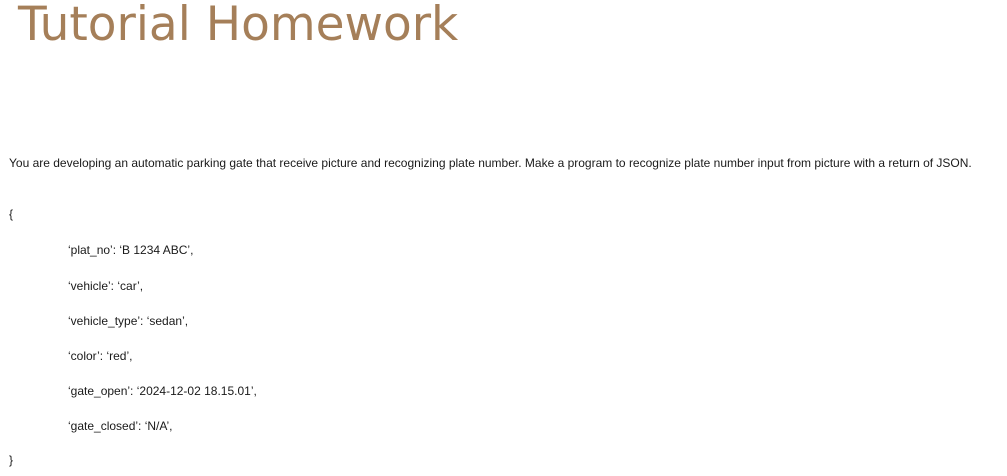  What do you see at coordinates (11, 460) in the screenshot?
I see `json-close-brace: }` at bounding box center [11, 460].